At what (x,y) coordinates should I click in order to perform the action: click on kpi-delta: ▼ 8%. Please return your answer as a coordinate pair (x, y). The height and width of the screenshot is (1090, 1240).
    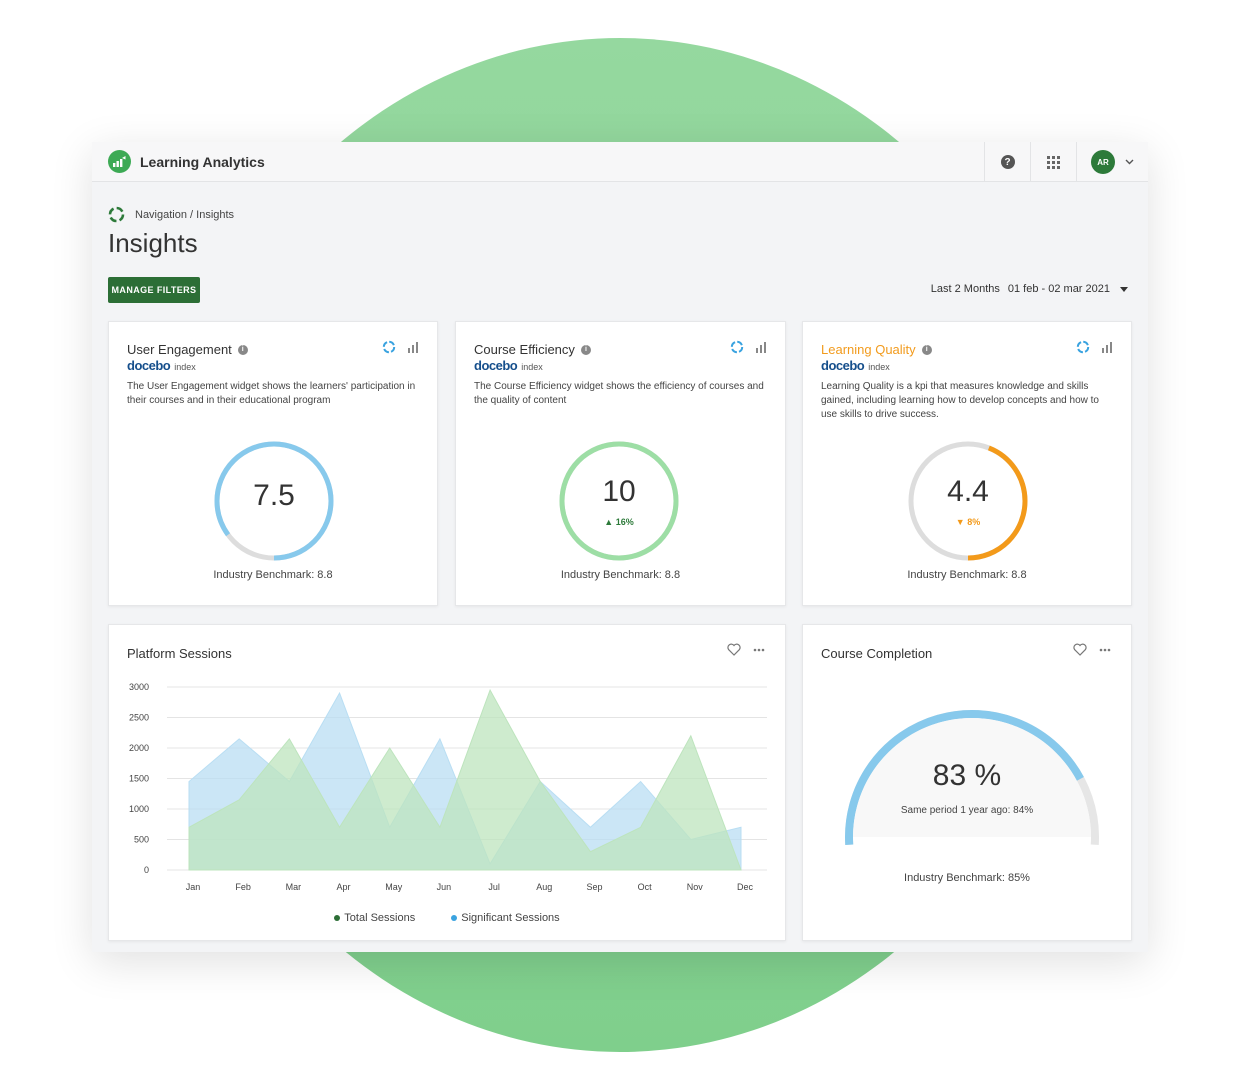
    Looking at the image, I should click on (968, 522).